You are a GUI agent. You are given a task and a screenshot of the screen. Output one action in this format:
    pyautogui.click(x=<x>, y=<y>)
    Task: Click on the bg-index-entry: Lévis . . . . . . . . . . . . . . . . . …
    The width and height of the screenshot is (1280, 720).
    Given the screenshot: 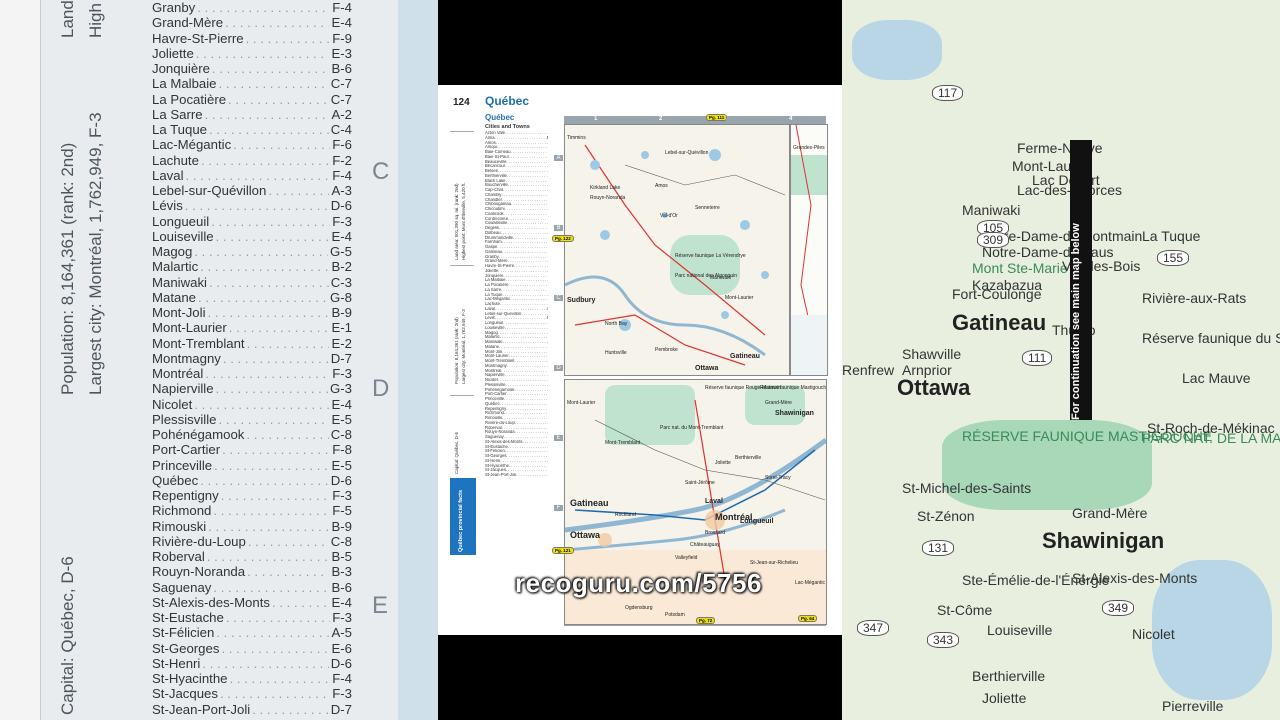 What is the action you would take?
    pyautogui.click(x=252, y=205)
    